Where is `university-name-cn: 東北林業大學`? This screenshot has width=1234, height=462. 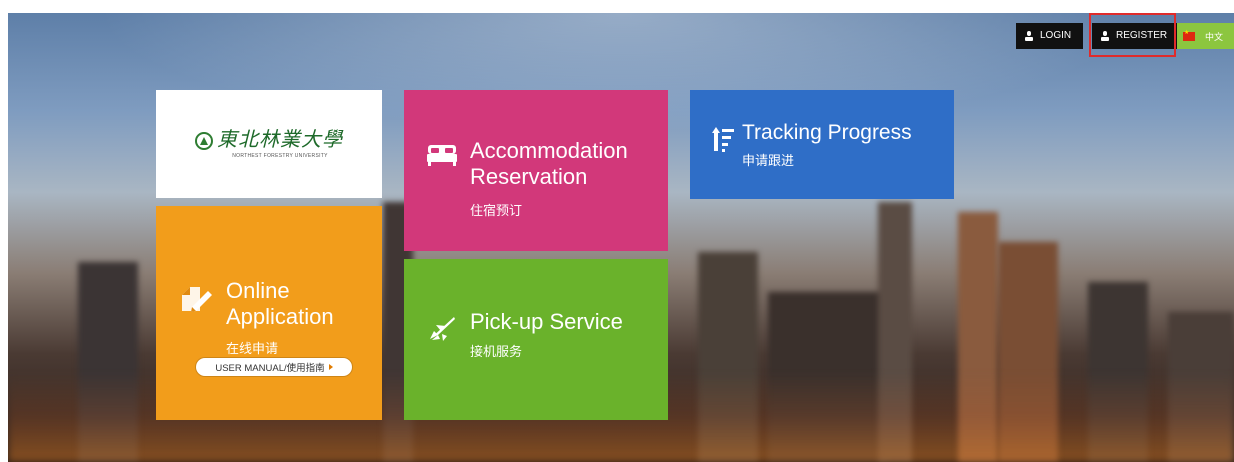 university-name-cn: 東北林業大學 is located at coordinates (280, 139).